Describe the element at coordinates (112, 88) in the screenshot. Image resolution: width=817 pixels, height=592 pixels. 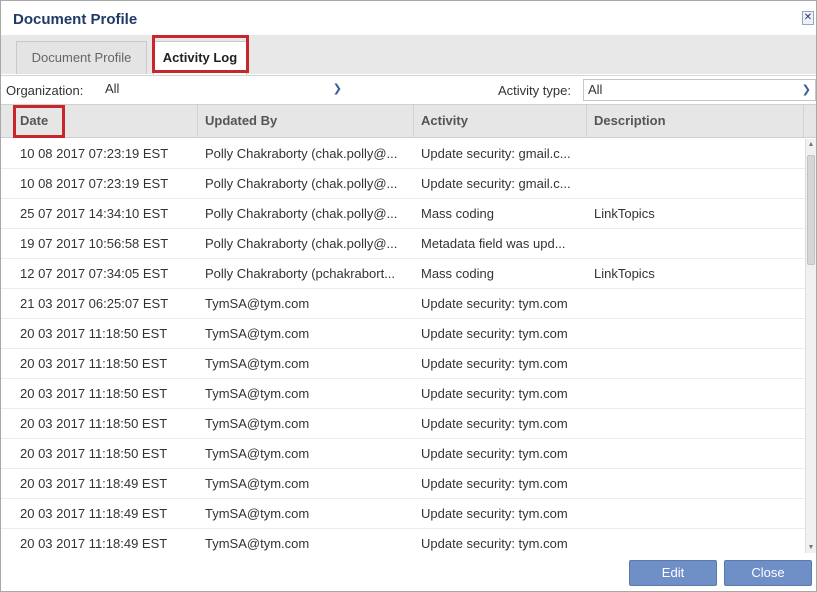
I see `organization-value: All` at that location.